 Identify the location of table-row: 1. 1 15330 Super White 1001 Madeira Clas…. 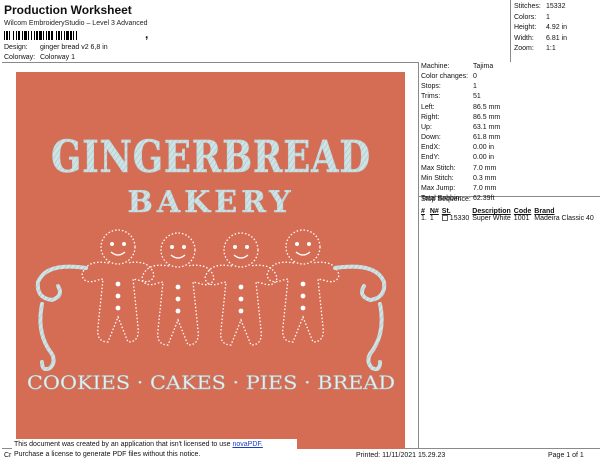
(507, 218).